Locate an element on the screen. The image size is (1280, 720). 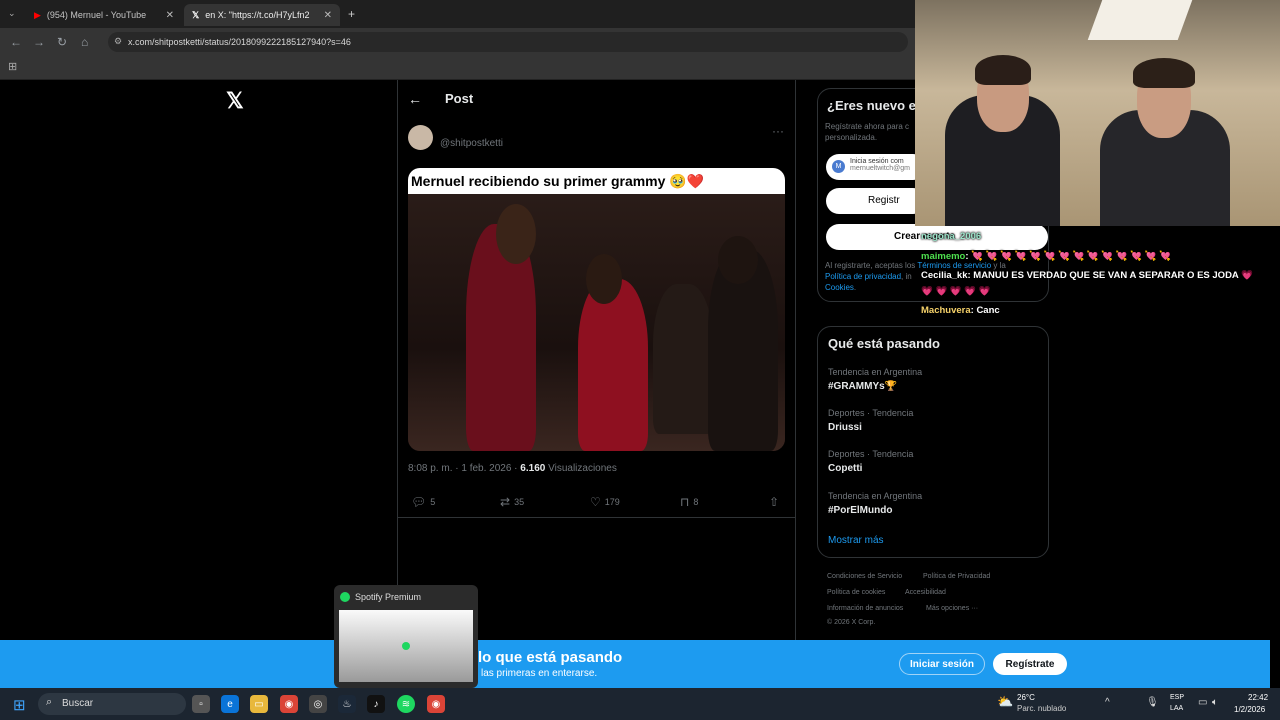
repost-count: 35 is located at coordinates (519, 502).